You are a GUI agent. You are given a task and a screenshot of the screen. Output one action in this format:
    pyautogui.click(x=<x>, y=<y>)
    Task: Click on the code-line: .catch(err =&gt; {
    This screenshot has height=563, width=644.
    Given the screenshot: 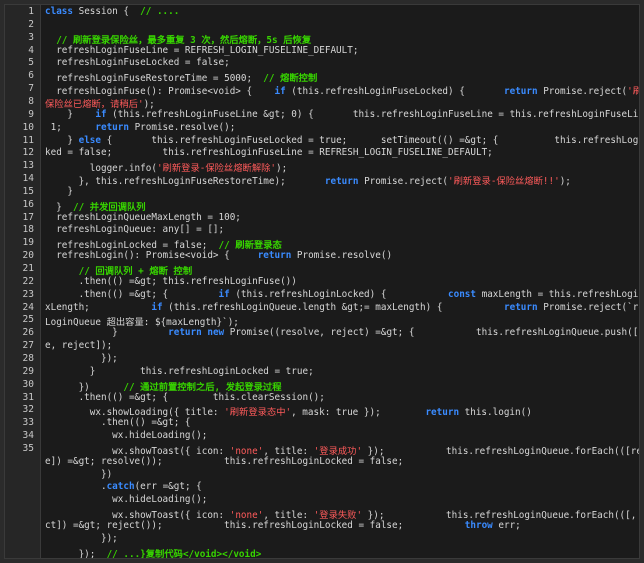 What is the action you would take?
    pyautogui.click(x=123, y=486)
    